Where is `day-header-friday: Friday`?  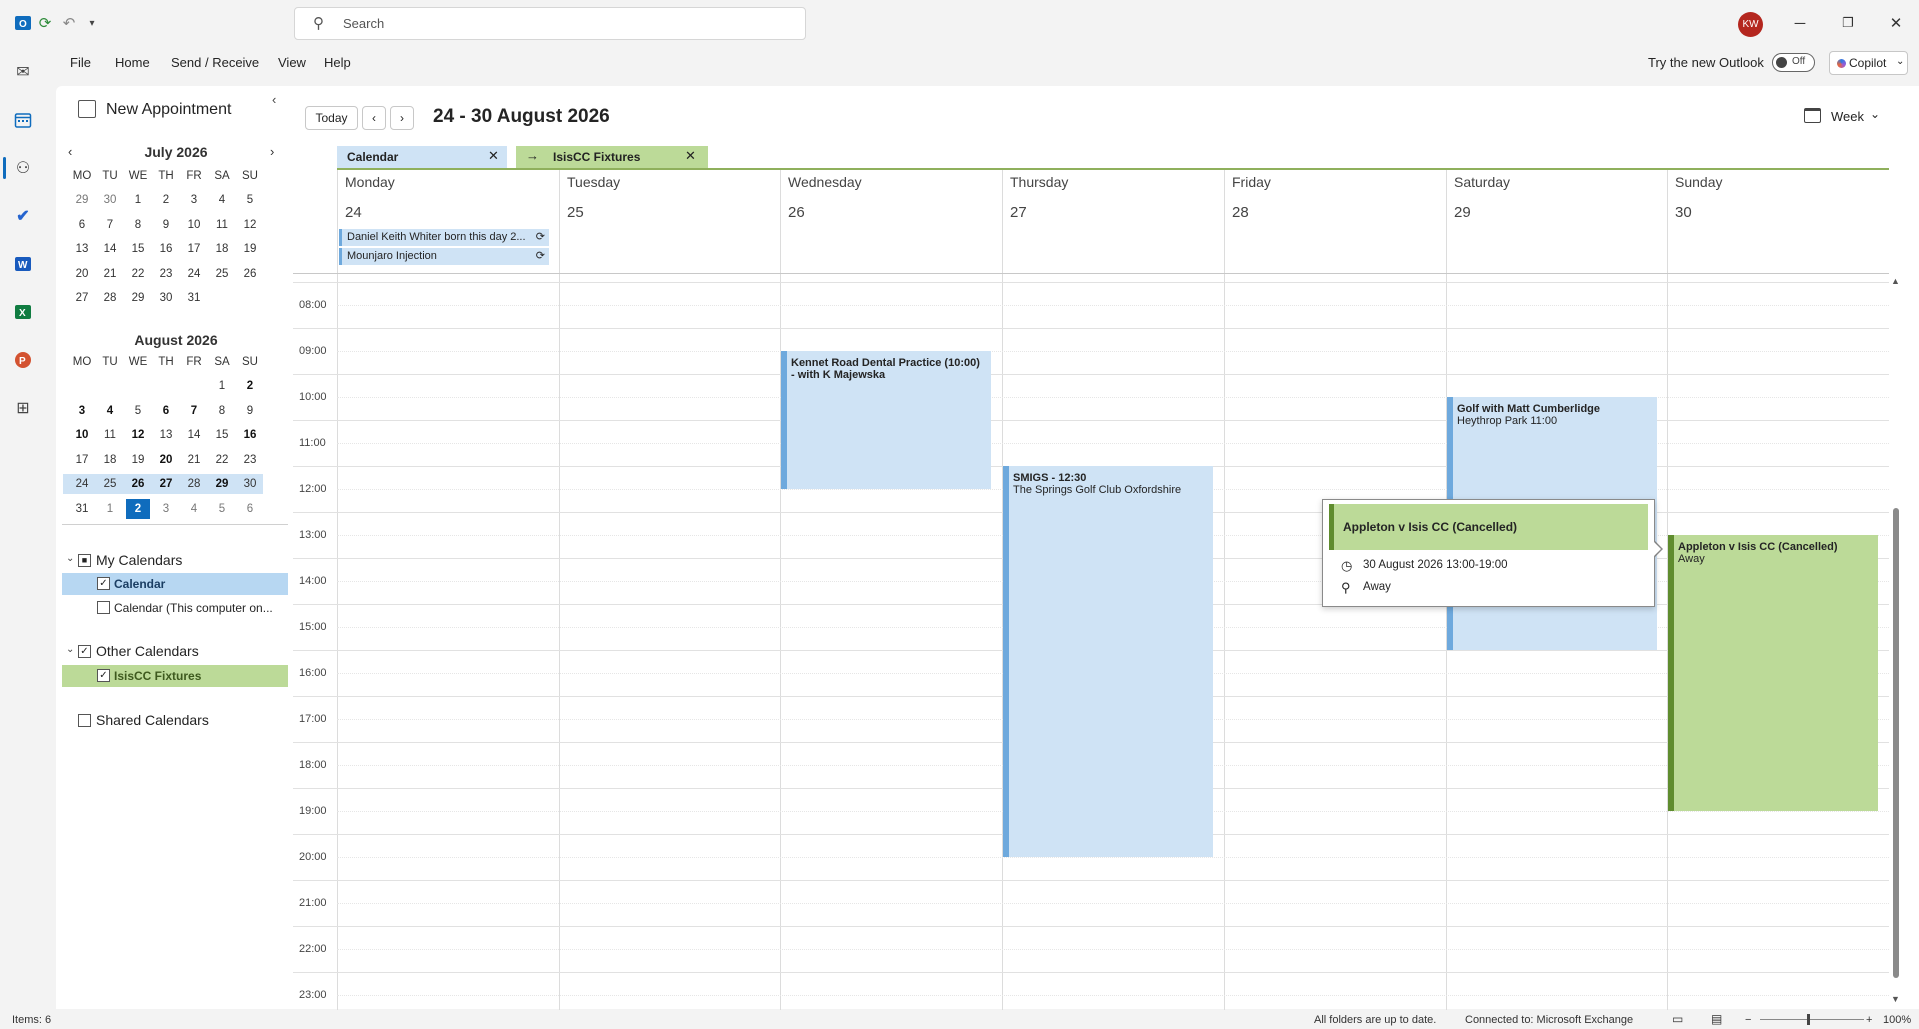 day-header-friday: Friday is located at coordinates (1251, 182).